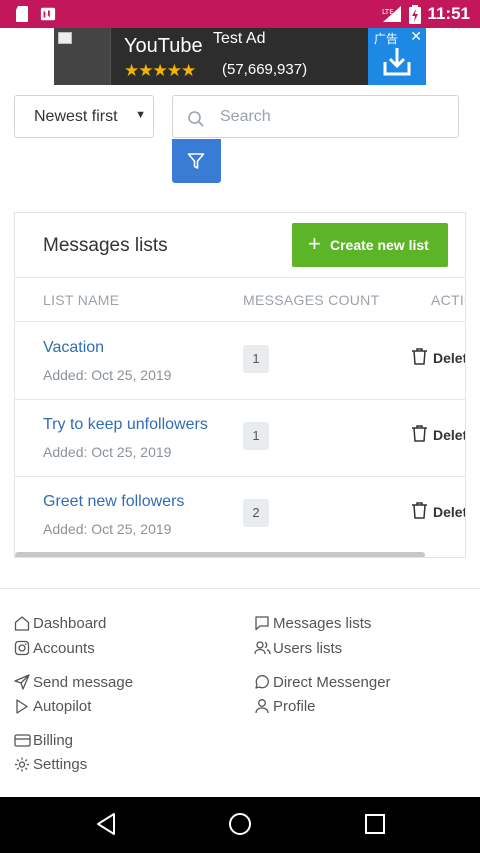 This screenshot has height=853, width=480. What do you see at coordinates (239, 39) in the screenshot?
I see `ad-test-label: Test Ad` at bounding box center [239, 39].